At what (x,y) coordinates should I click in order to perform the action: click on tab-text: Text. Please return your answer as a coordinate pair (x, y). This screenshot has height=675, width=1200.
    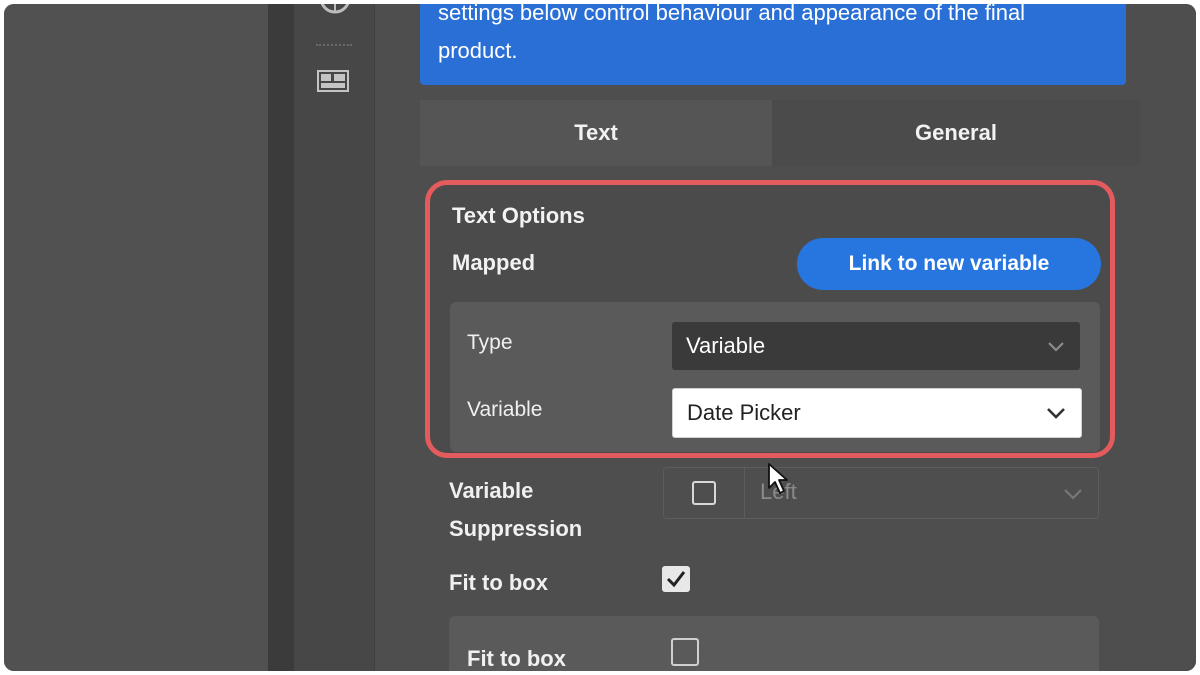
    Looking at the image, I should click on (596, 133).